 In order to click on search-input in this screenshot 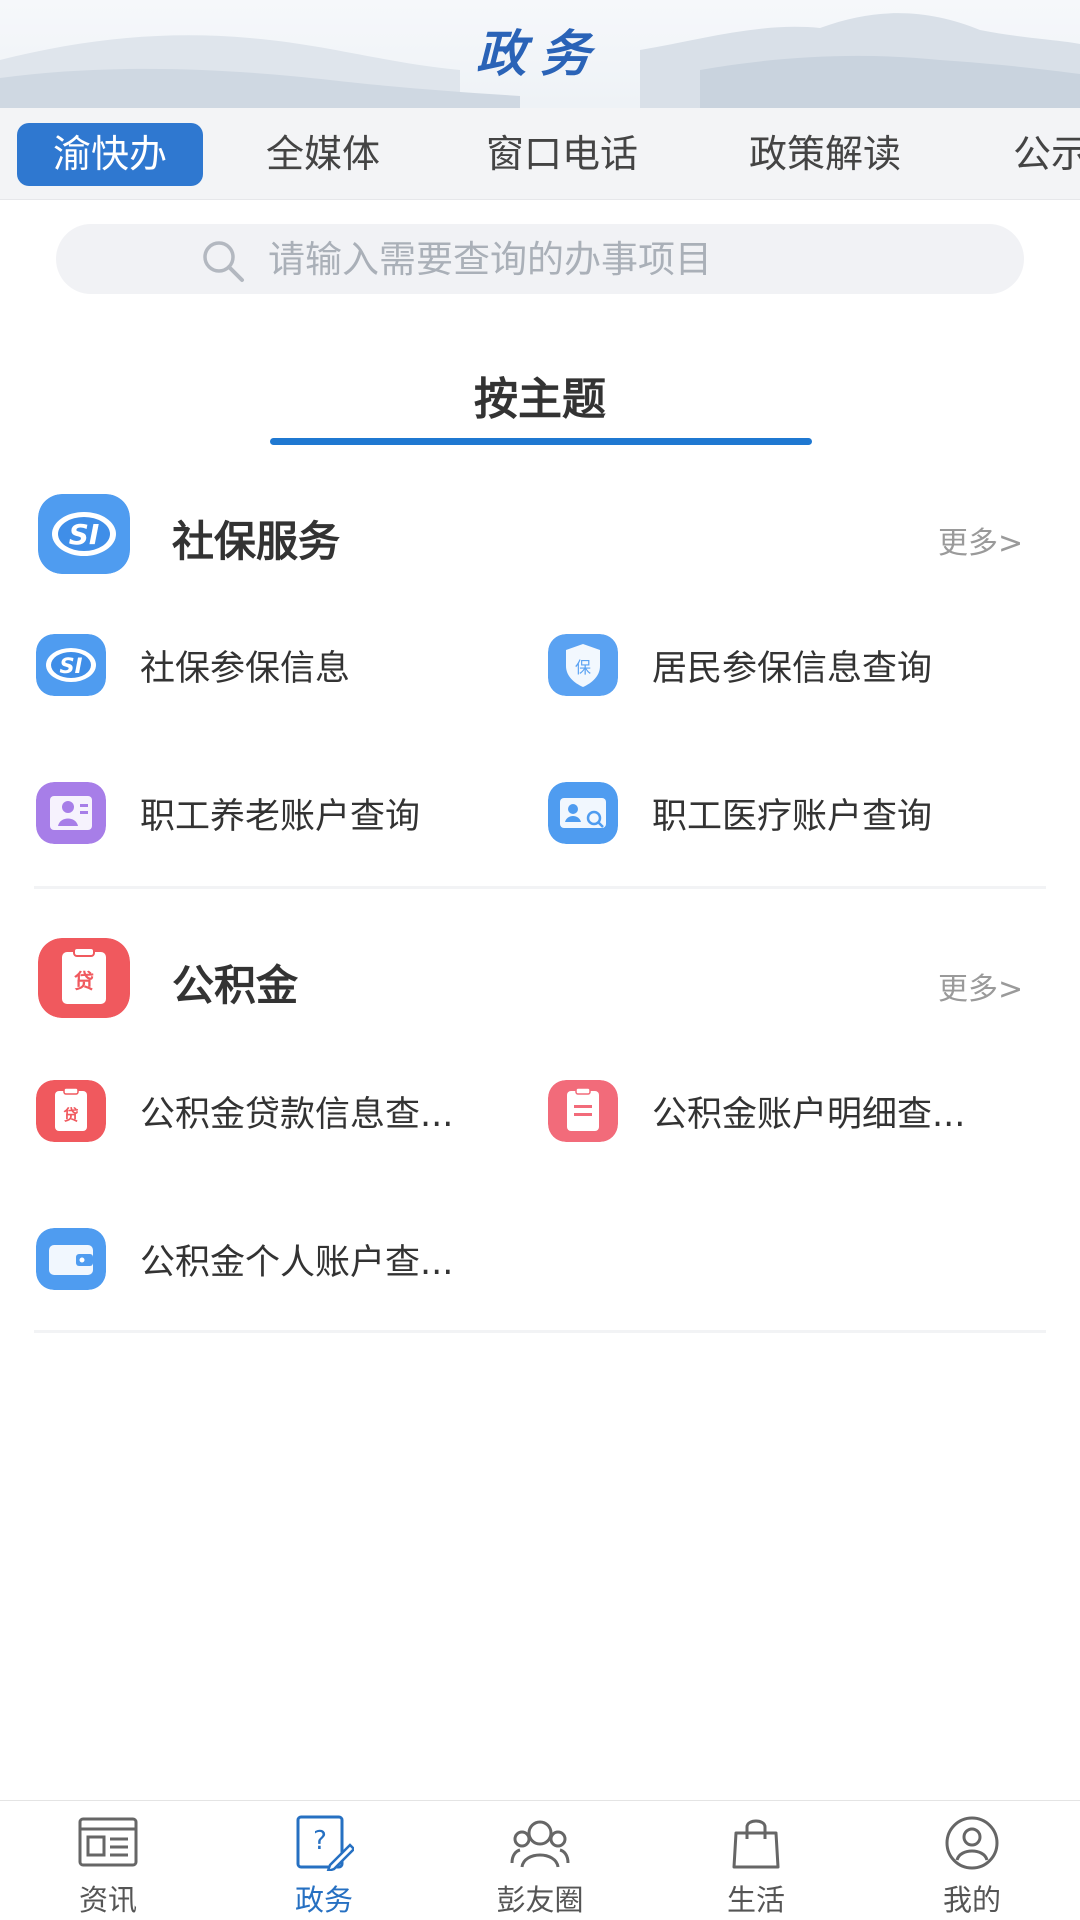, I will do `click(618, 259)`.